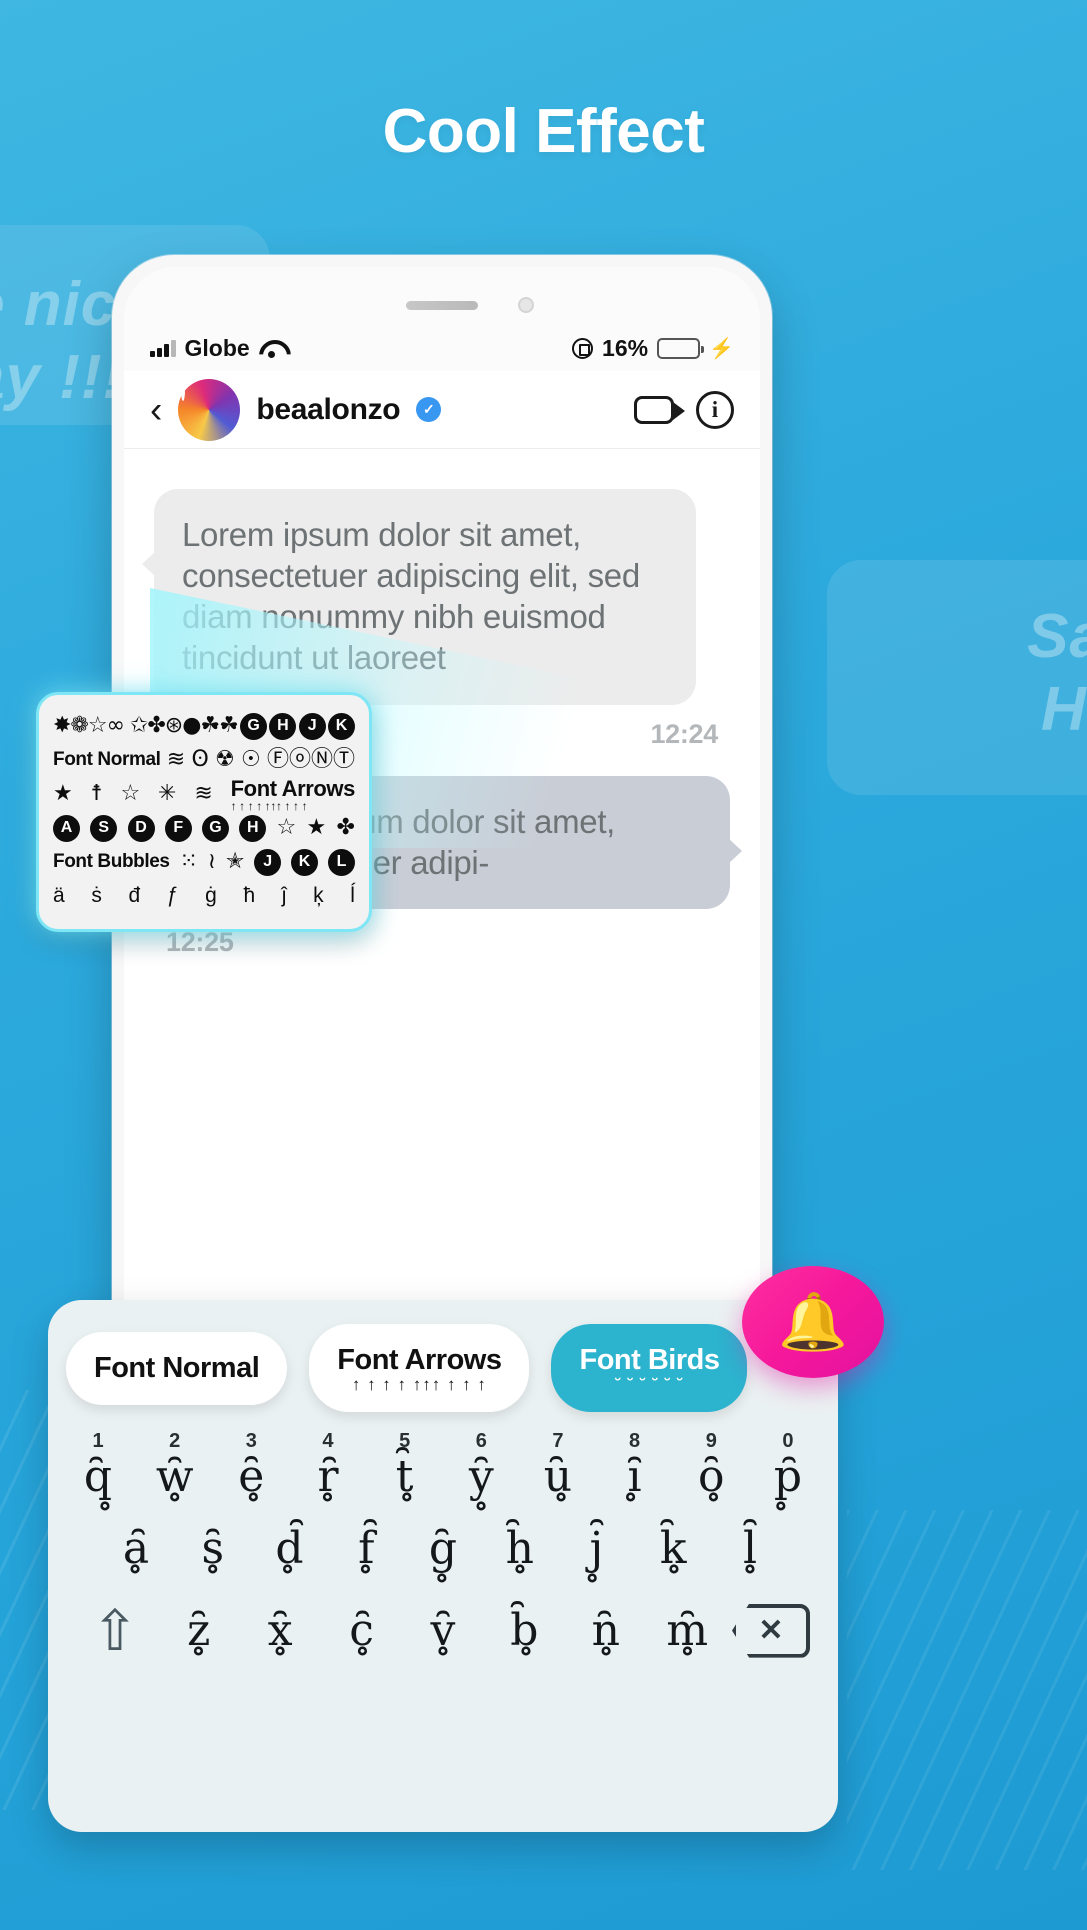 The image size is (1087, 1930). What do you see at coordinates (235, 862) in the screenshot?
I see `font-popup-symbol: ✭` at bounding box center [235, 862].